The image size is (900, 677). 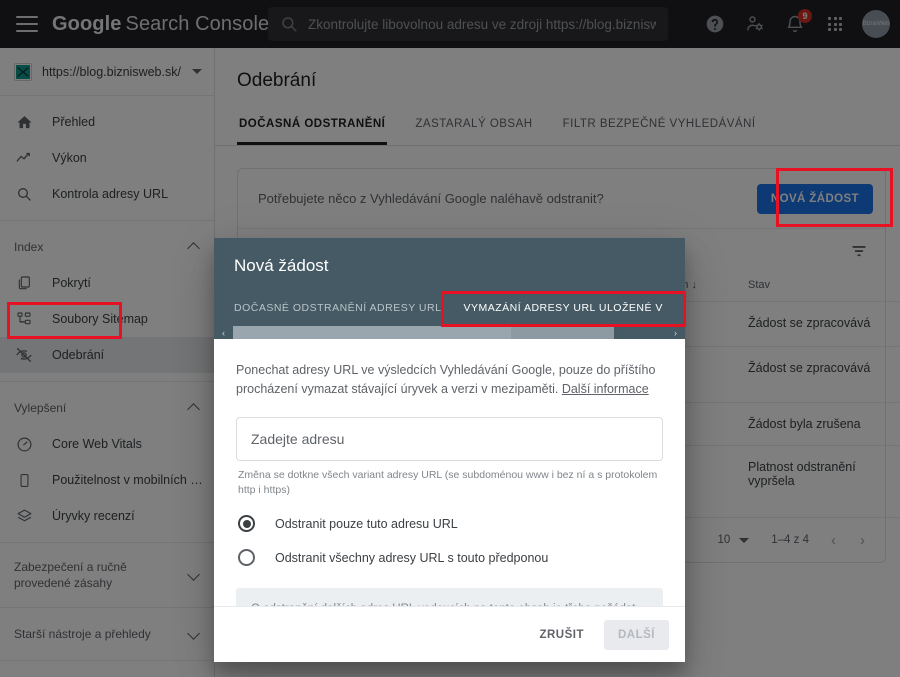 What do you see at coordinates (246, 557) in the screenshot?
I see `radio-button-icon` at bounding box center [246, 557].